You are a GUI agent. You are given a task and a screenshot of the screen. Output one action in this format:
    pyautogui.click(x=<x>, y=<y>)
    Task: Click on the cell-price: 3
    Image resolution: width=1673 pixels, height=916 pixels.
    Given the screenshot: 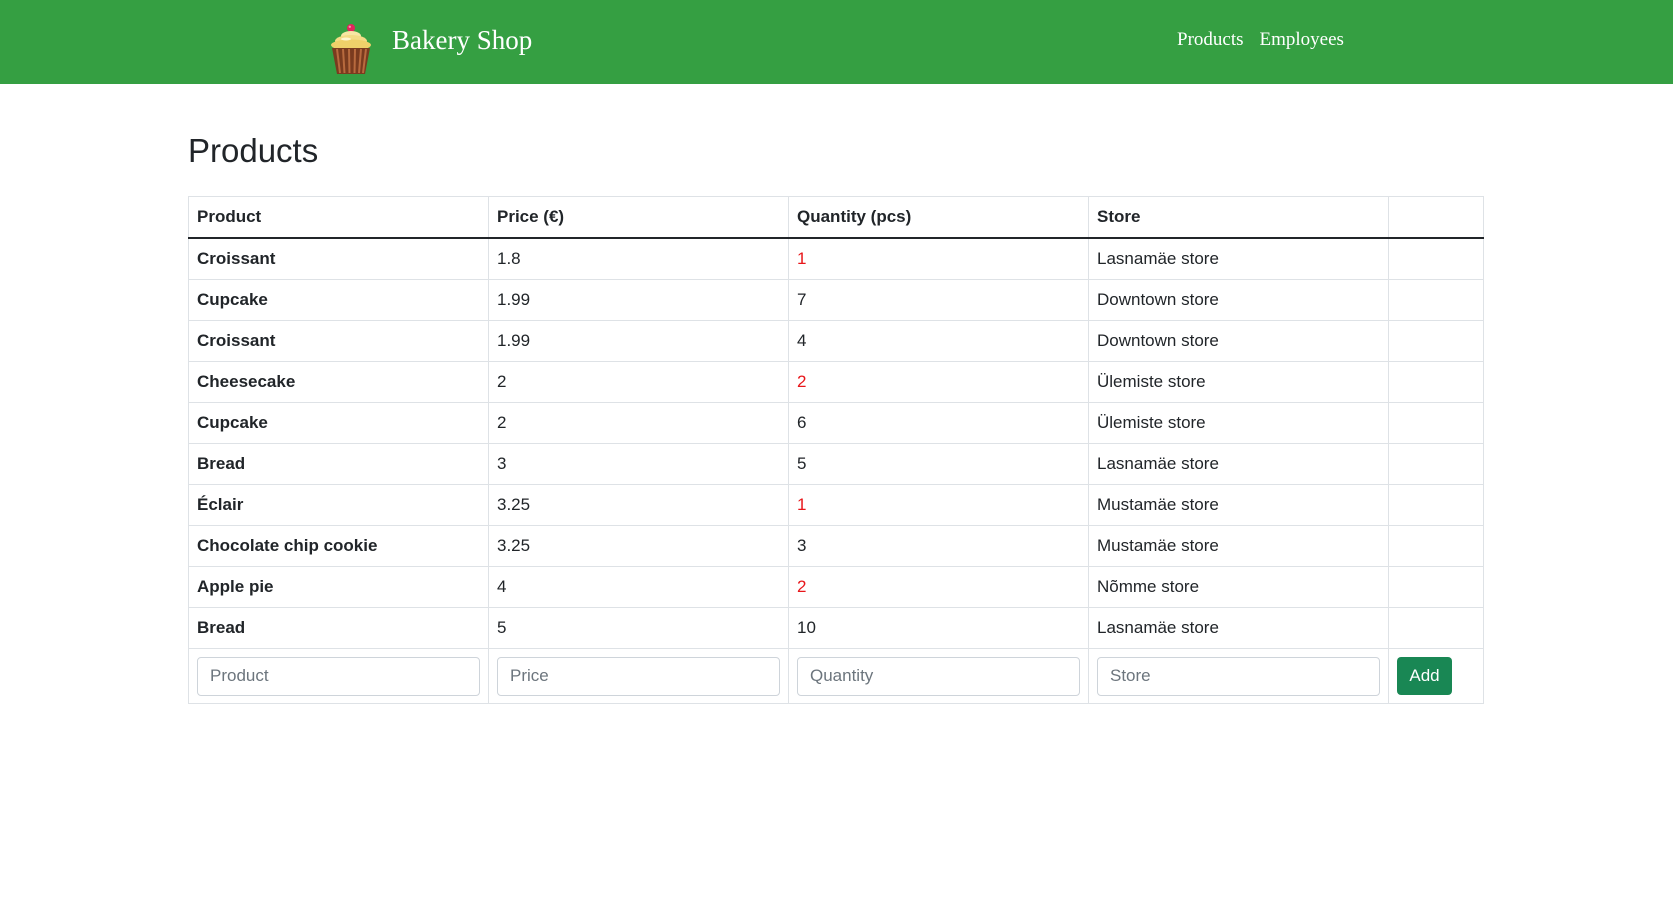 What is the action you would take?
    pyautogui.click(x=638, y=464)
    